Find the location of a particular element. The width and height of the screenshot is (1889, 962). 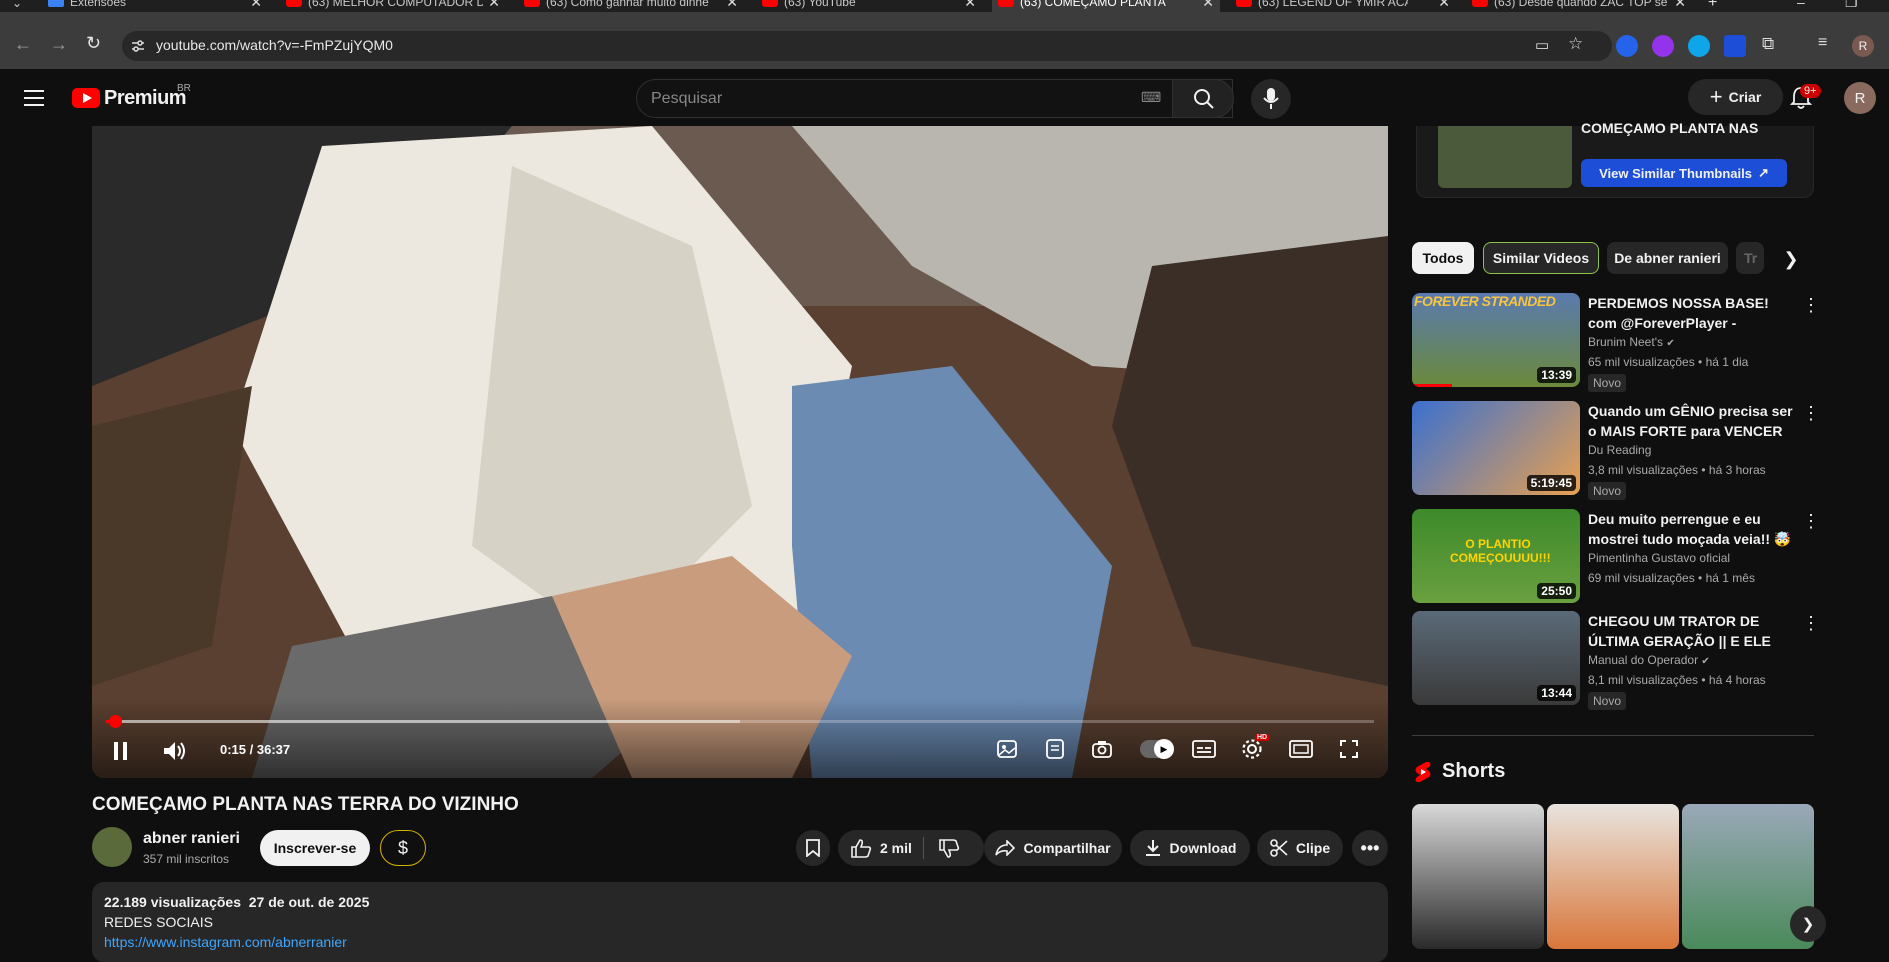

search-input: Pesquisar ⌨ is located at coordinates (934, 98).